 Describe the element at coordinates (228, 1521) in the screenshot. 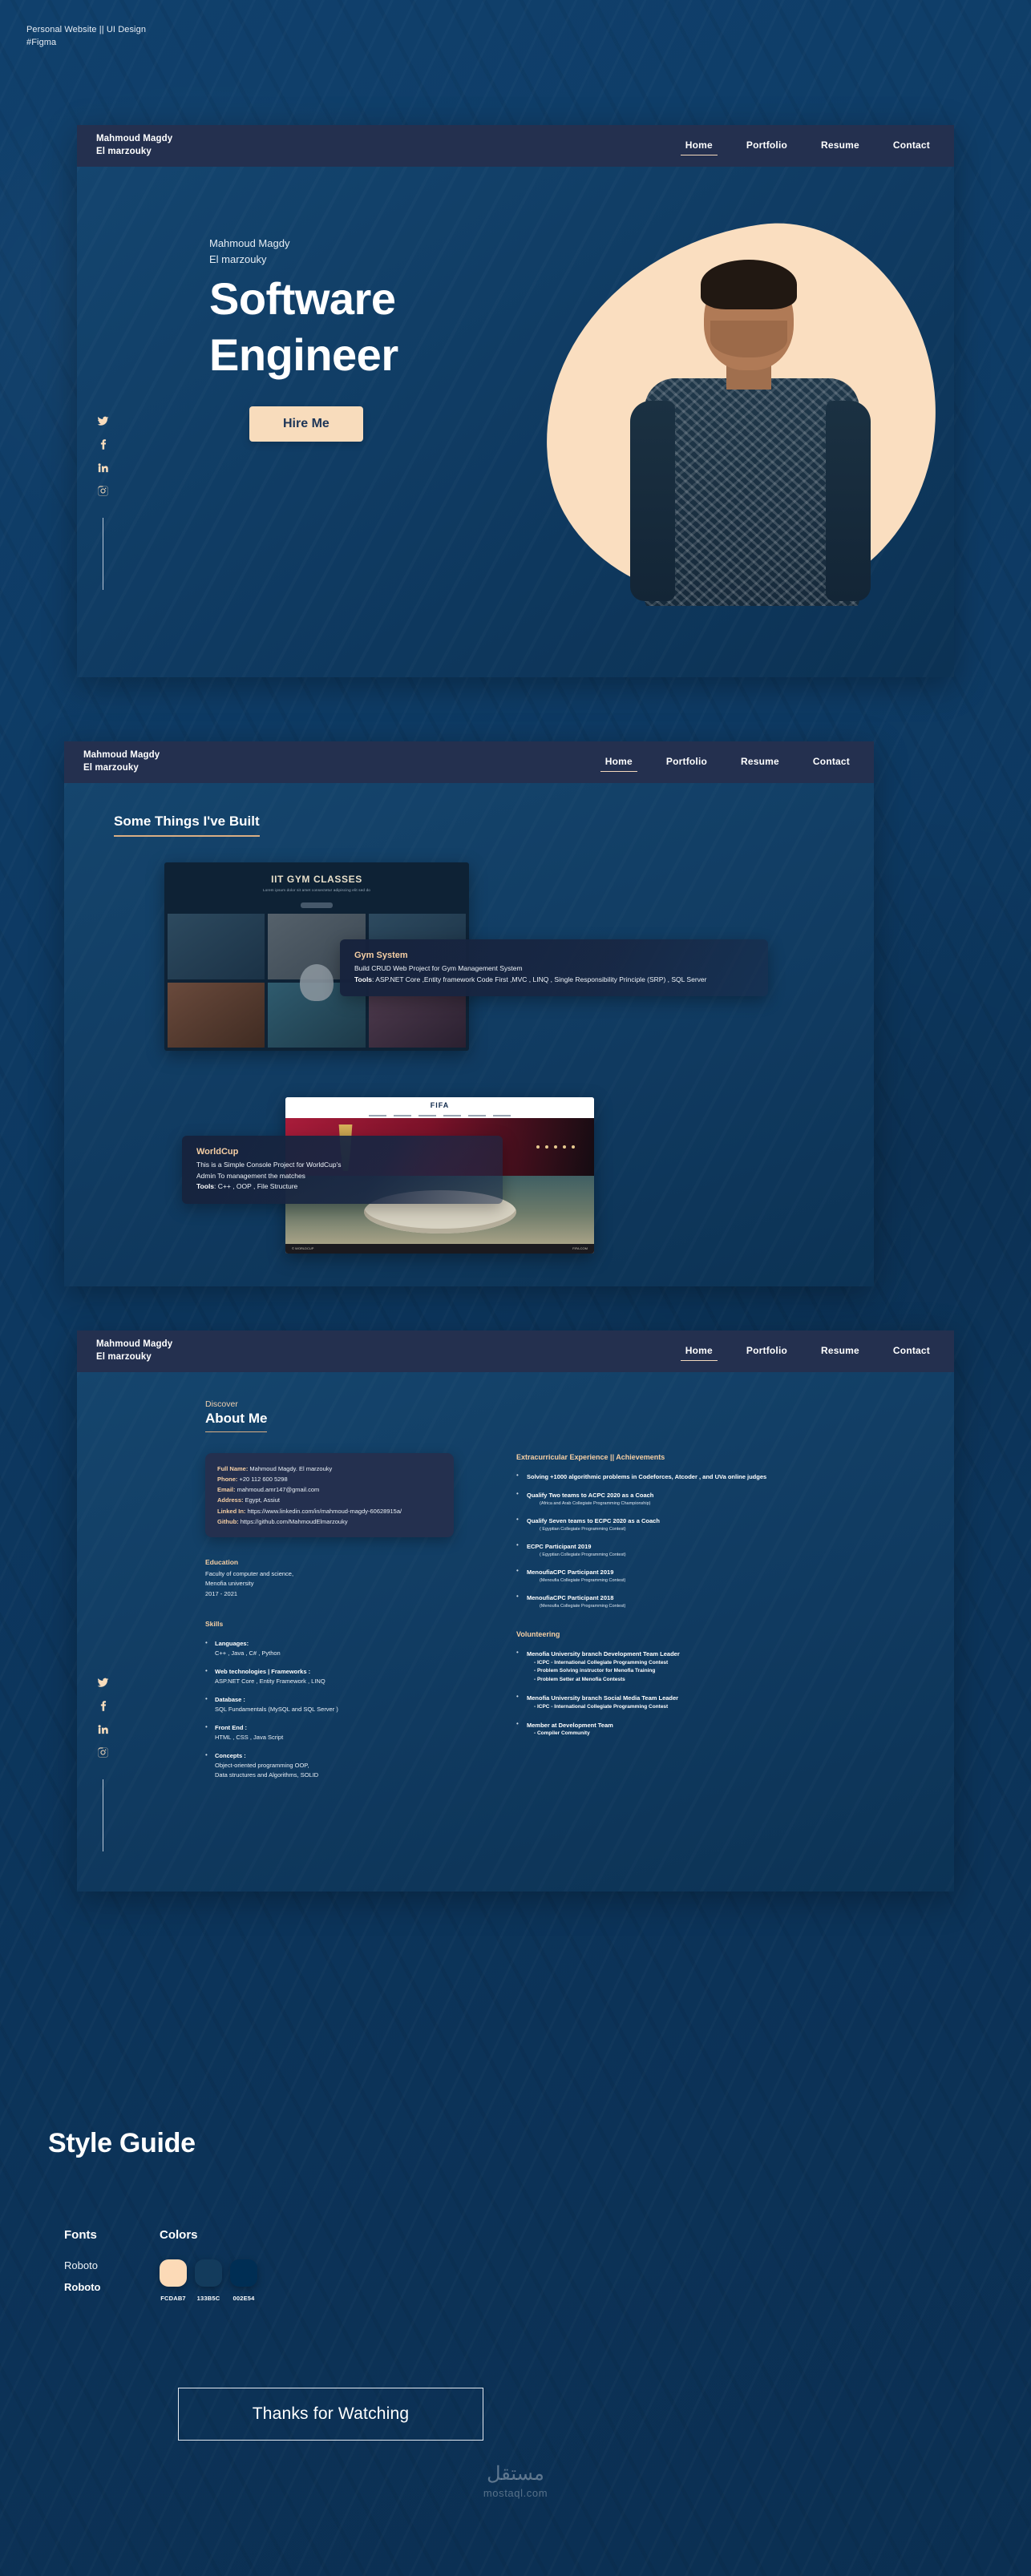

I see `info-label: Github:` at that location.